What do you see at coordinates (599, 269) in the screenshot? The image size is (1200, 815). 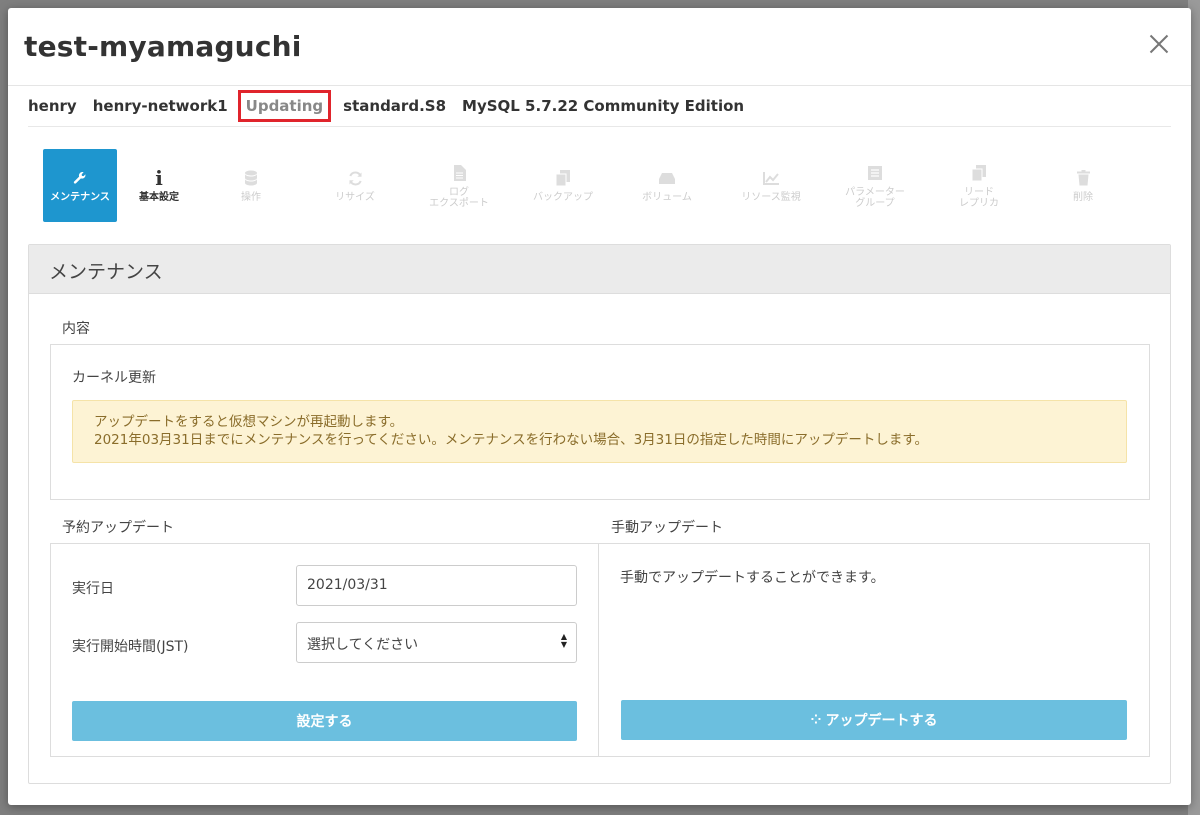 I see `panel-title: メンテナンス` at bounding box center [599, 269].